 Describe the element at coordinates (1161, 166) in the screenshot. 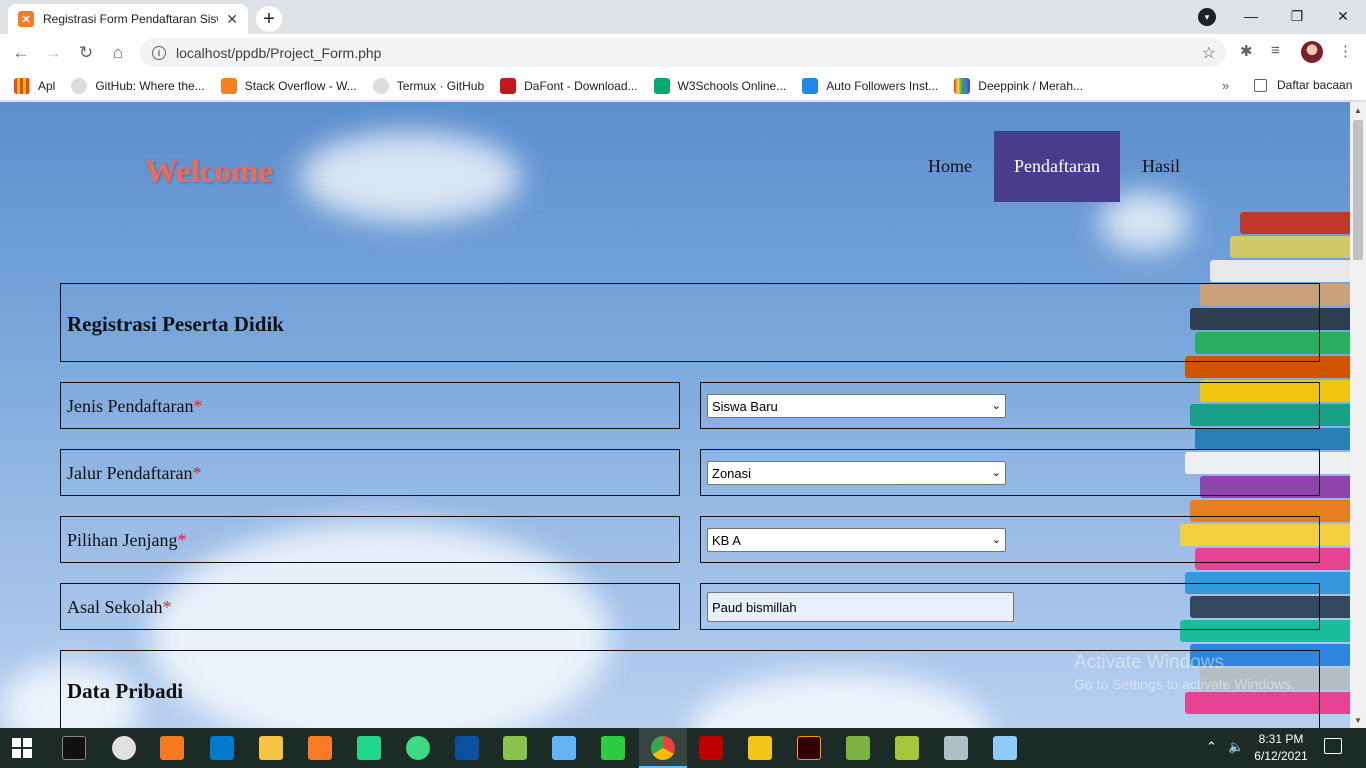

I see `nav-hasil: Hasil` at that location.